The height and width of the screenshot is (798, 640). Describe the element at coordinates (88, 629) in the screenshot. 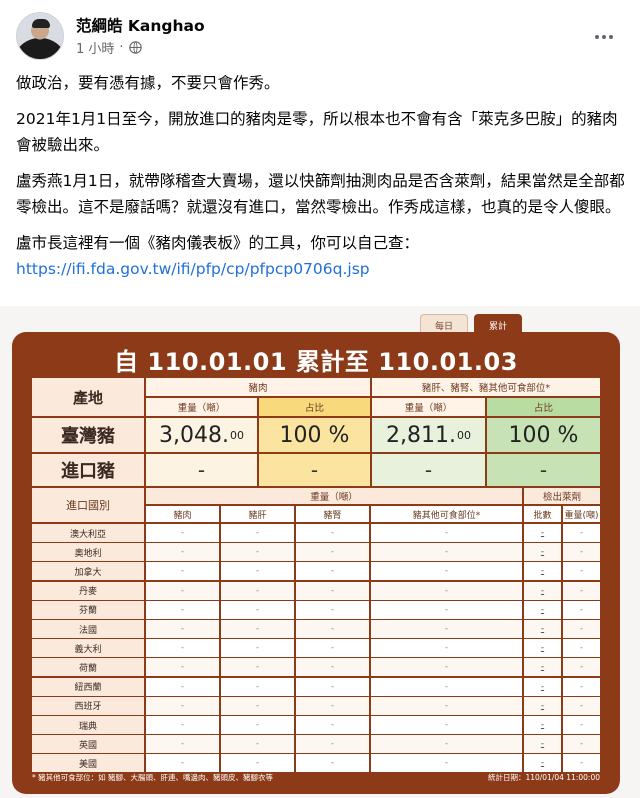

I see `country-name: 法國` at that location.